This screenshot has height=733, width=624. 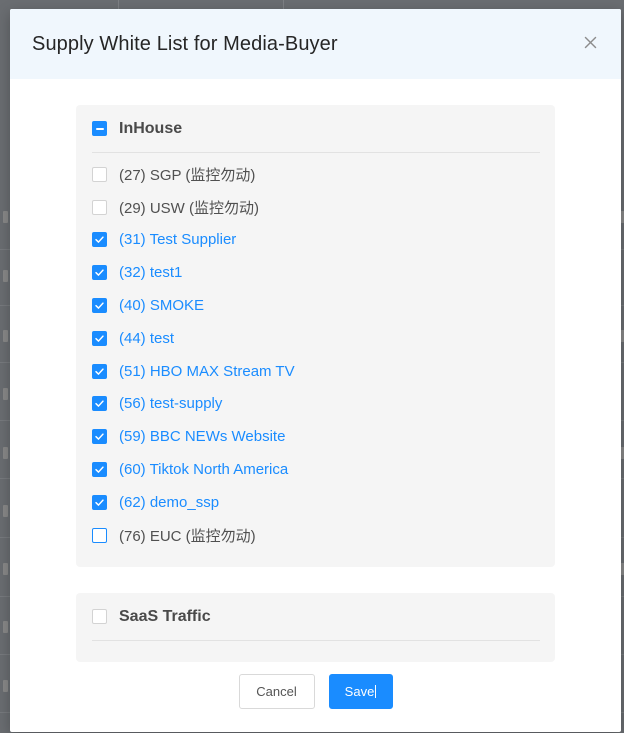 What do you see at coordinates (202, 437) in the screenshot?
I see `supplier-label: (59) BBC NEWs Website` at bounding box center [202, 437].